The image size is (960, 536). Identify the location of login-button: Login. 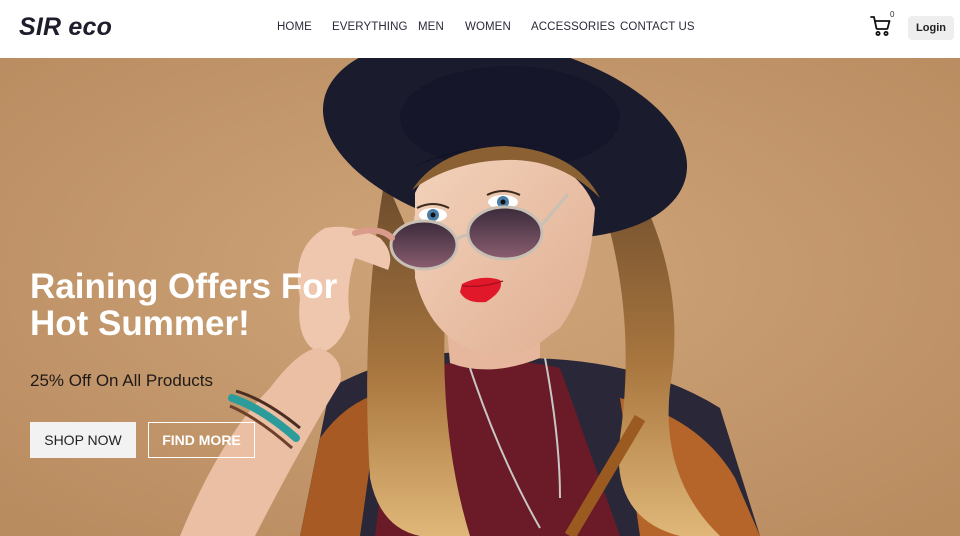
(931, 28).